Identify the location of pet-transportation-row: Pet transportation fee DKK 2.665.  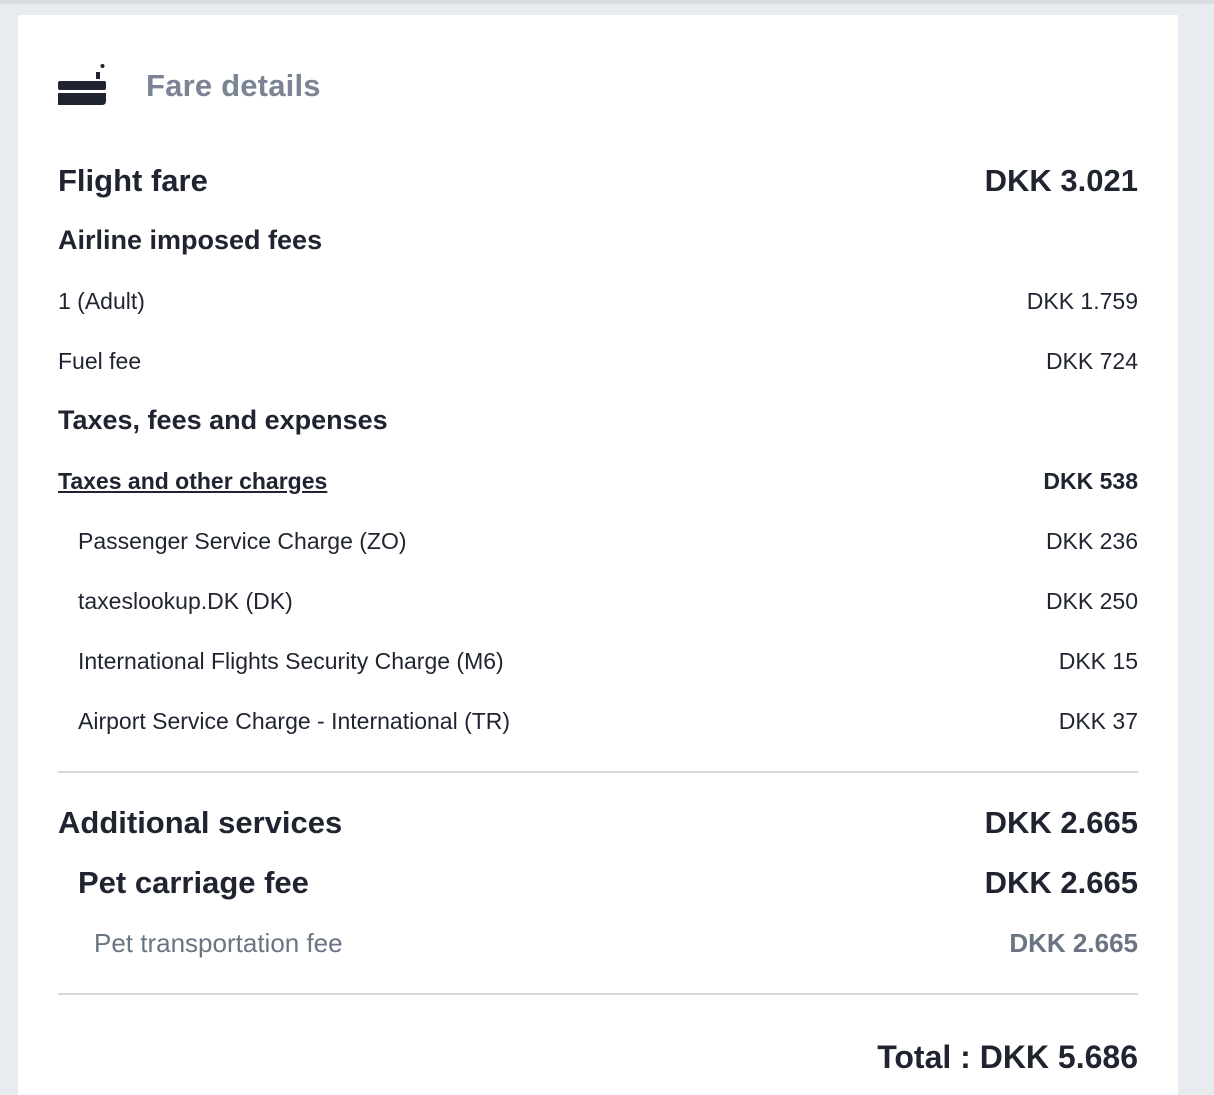
(598, 943).